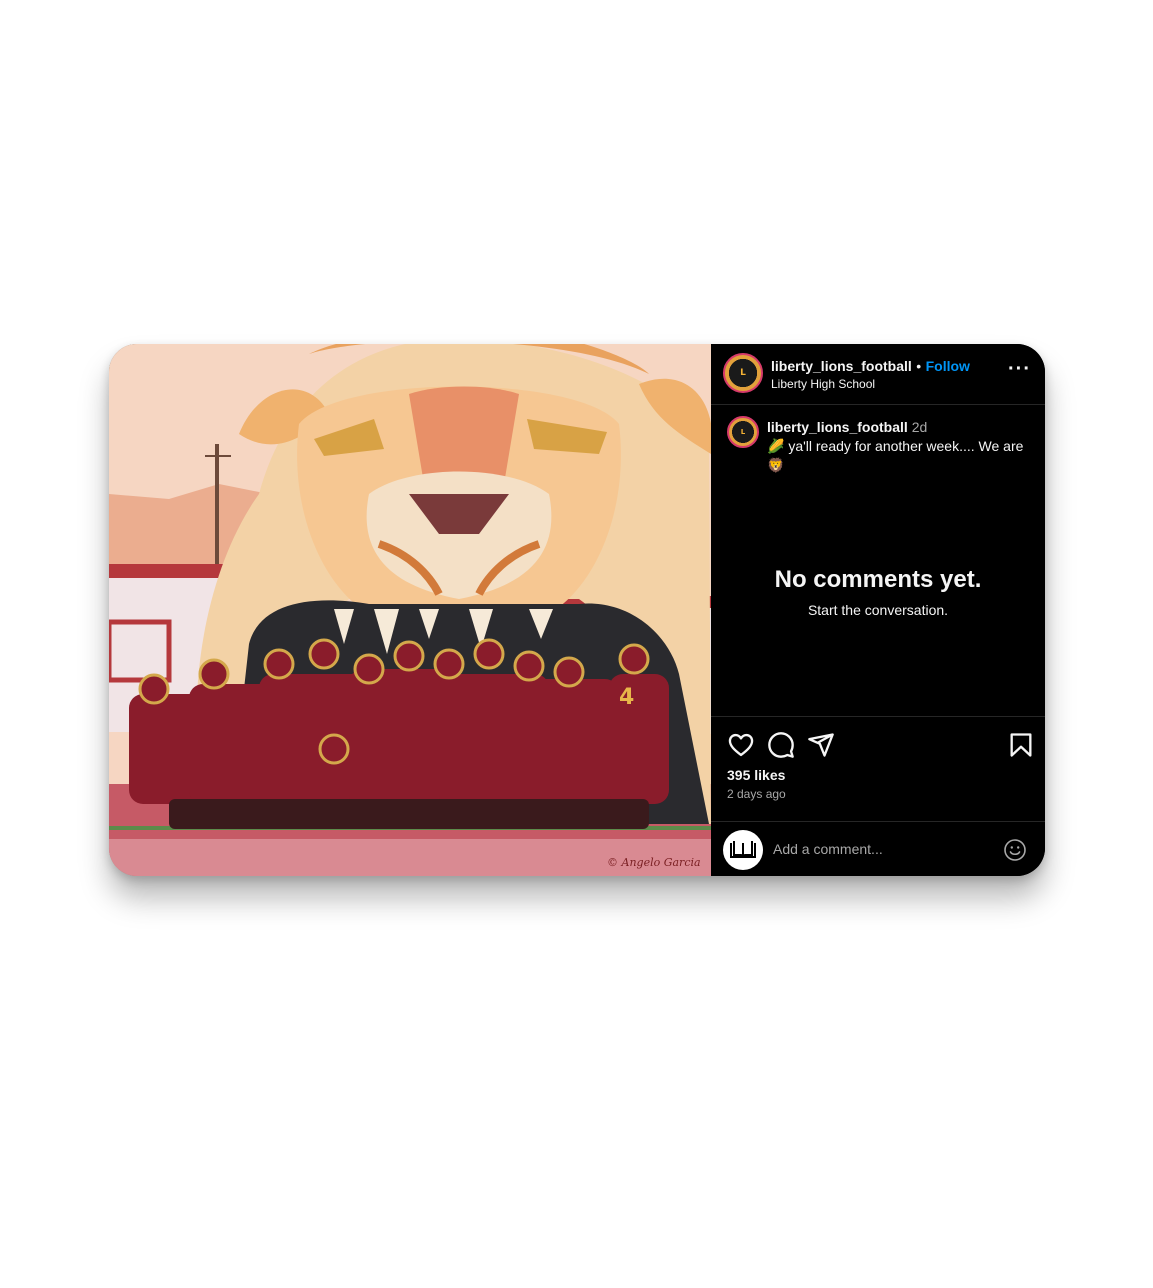 The width and height of the screenshot is (1153, 1288). I want to click on comments-empty-state: No comments yet. Start the conversation., so click(878, 592).